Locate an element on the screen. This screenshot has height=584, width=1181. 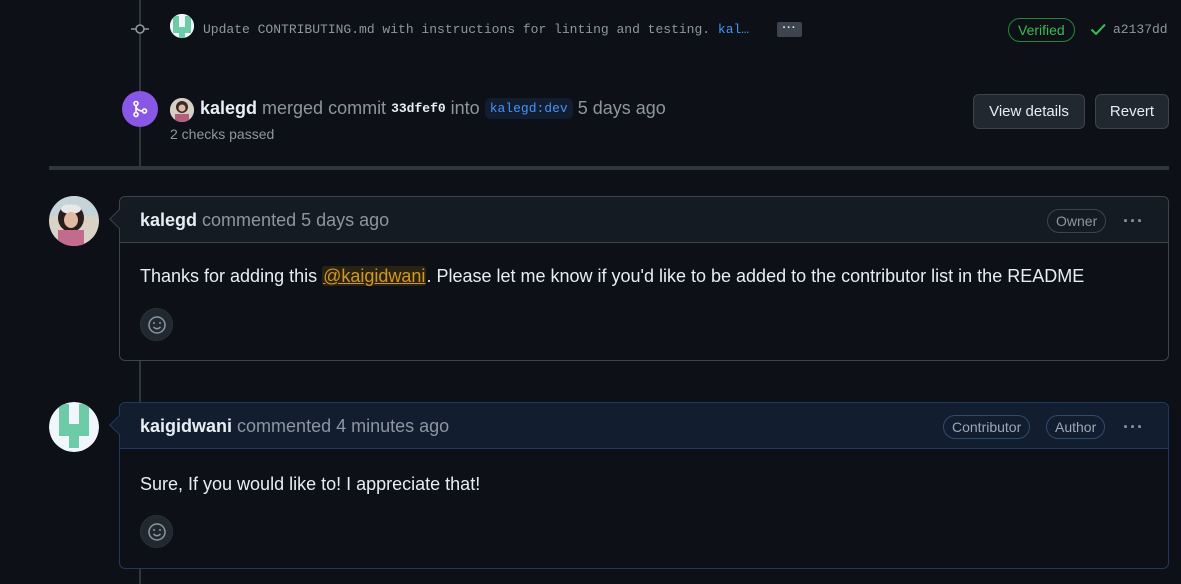
comment-header-text: kalegd commented 5 days ago is located at coordinates (264, 220).